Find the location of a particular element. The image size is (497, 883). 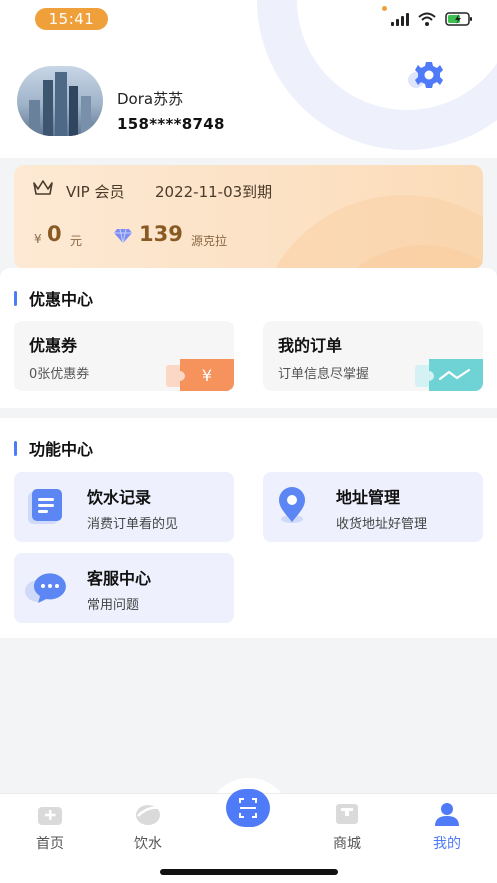

water-record-subtitle: 消费订单看的见 is located at coordinates (133, 524).